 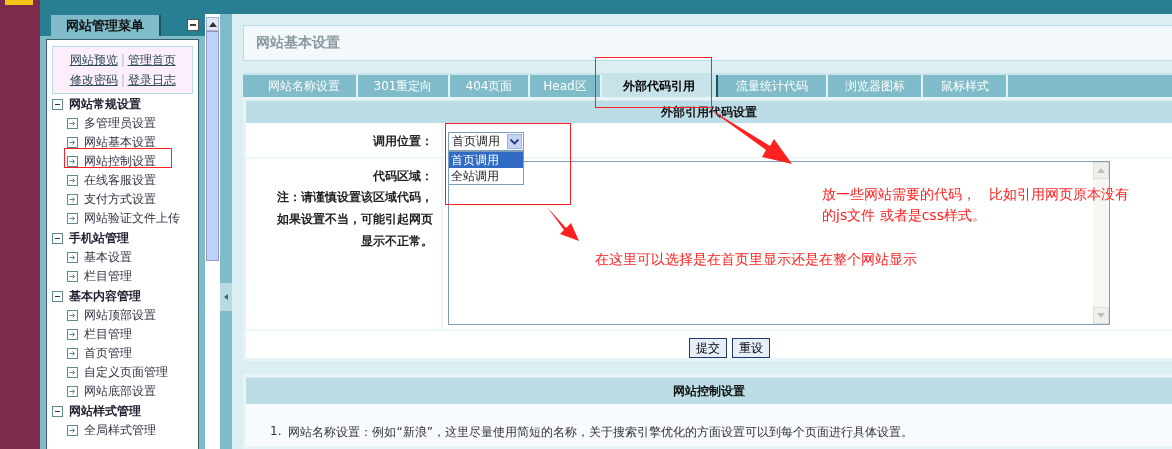 What do you see at coordinates (298, 43) in the screenshot?
I see `page-title: 网站基本设置` at bounding box center [298, 43].